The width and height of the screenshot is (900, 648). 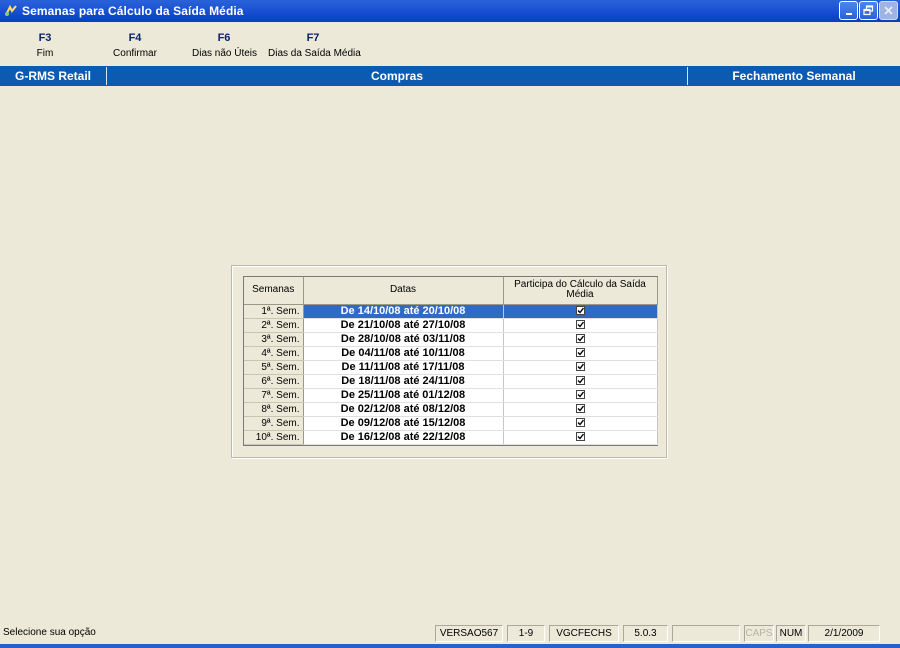 I want to click on close-button, so click(x=888, y=10).